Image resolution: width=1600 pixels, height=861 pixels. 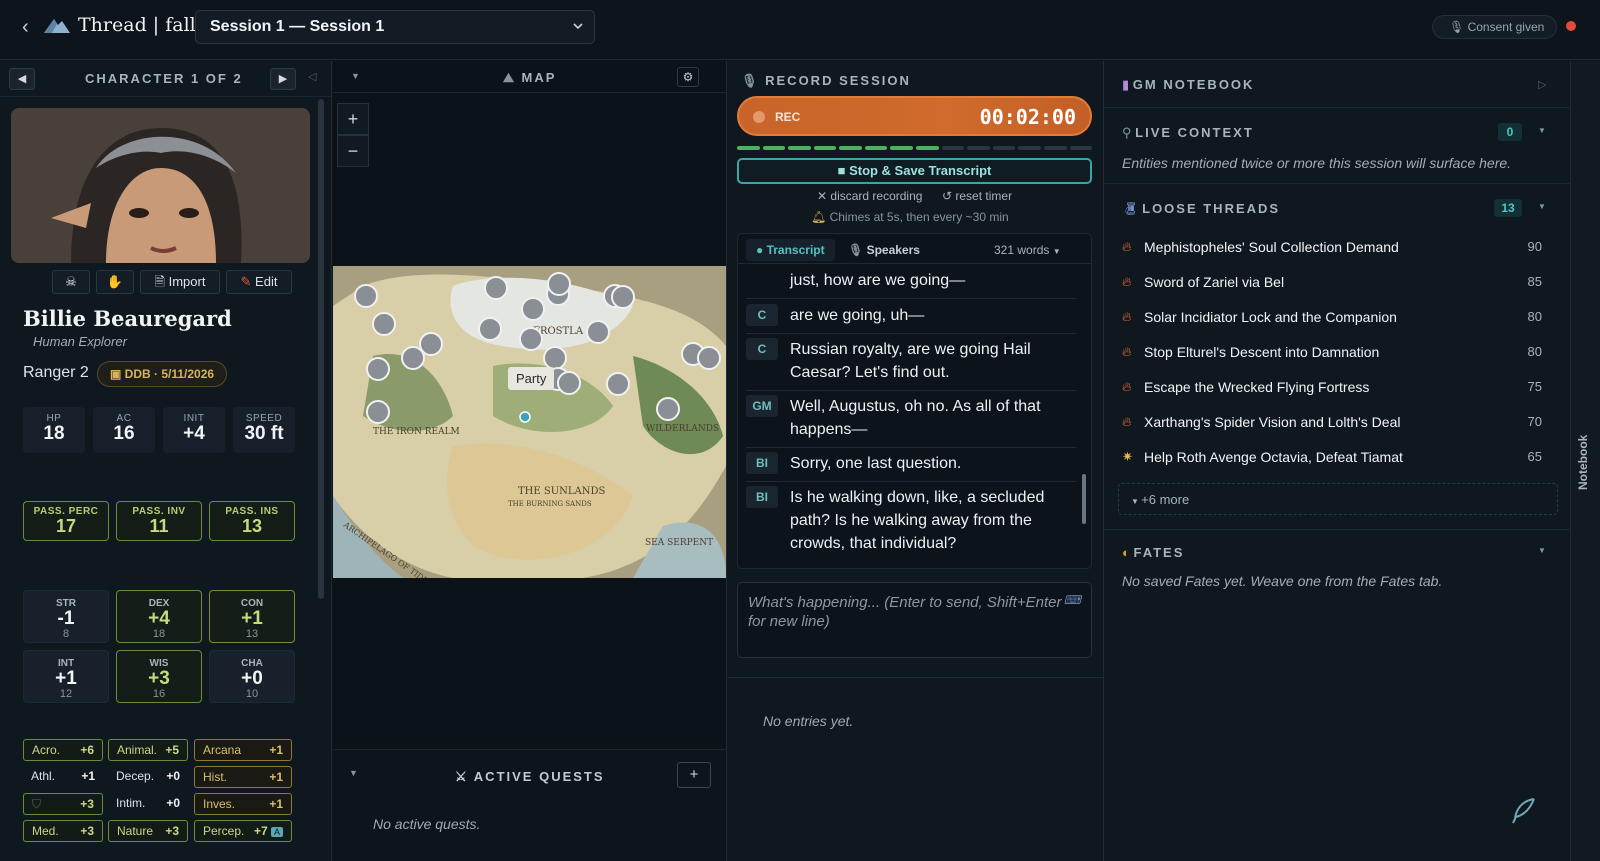 What do you see at coordinates (283, 79) in the screenshot?
I see `next-character-button: ▶` at bounding box center [283, 79].